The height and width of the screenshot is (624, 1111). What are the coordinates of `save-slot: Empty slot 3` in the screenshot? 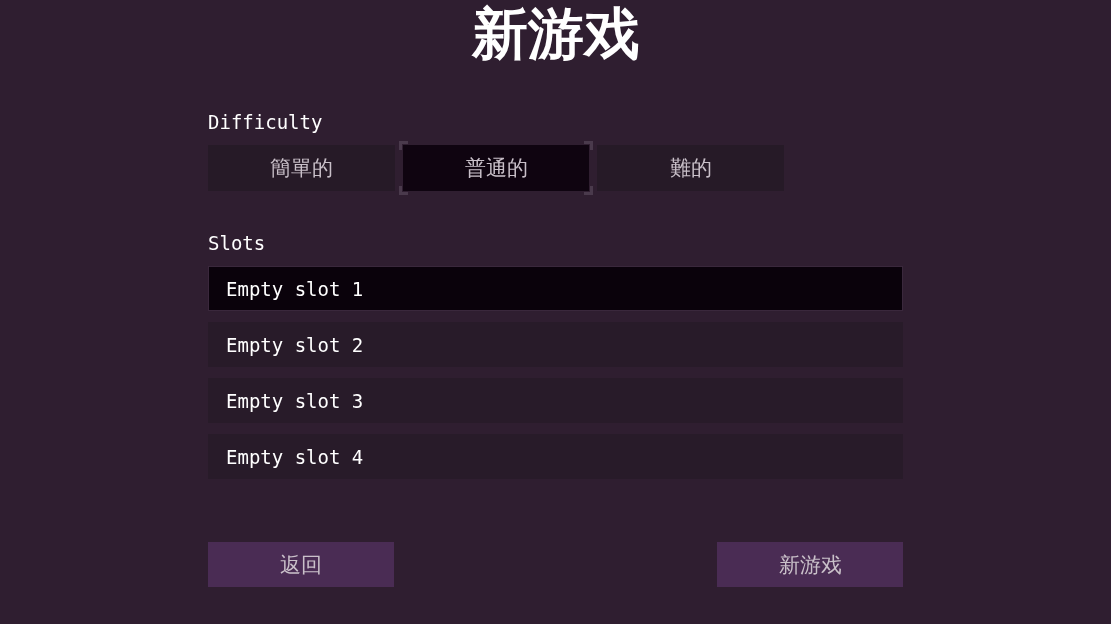 It's located at (555, 400).